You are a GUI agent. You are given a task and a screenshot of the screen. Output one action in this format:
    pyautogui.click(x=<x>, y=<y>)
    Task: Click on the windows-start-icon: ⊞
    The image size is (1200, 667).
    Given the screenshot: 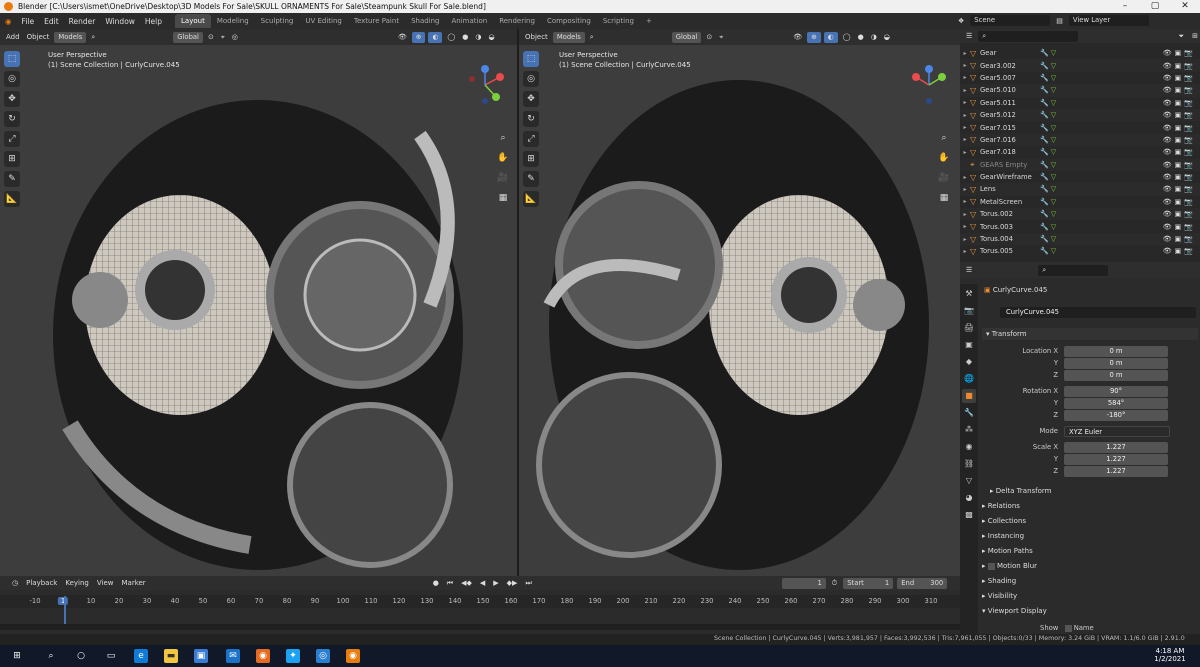 What is the action you would take?
    pyautogui.click(x=17, y=656)
    